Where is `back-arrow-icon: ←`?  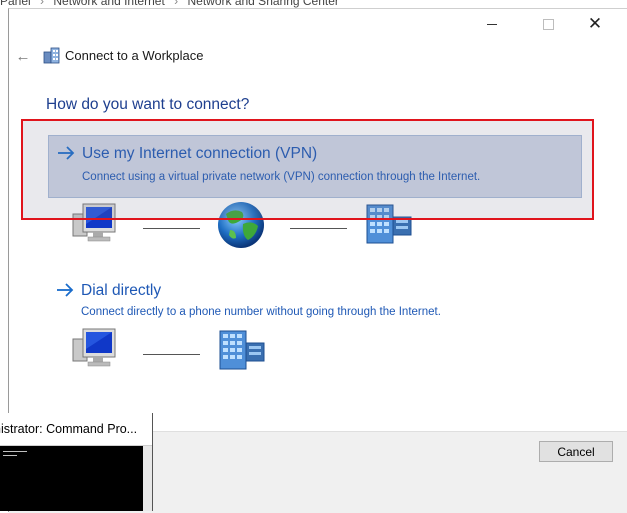
back-arrow-icon: ← is located at coordinates (23, 56).